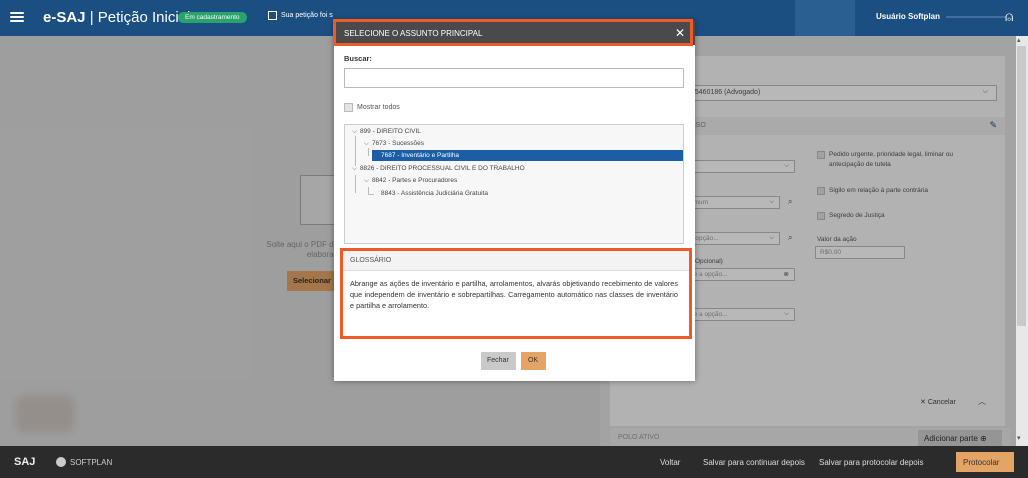  What do you see at coordinates (498, 361) in the screenshot?
I see `close-button: Fechar` at bounding box center [498, 361].